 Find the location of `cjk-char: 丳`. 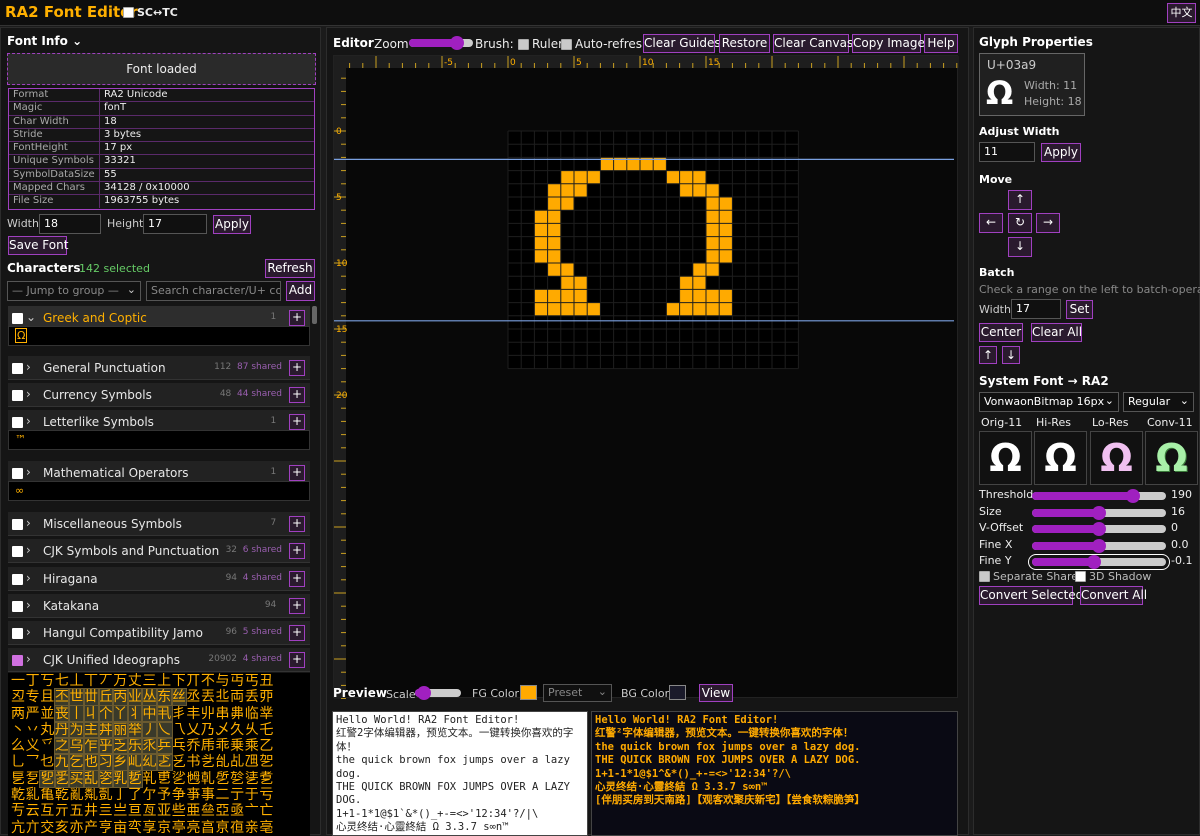

cjk-char: 丳 is located at coordinates (237, 714).